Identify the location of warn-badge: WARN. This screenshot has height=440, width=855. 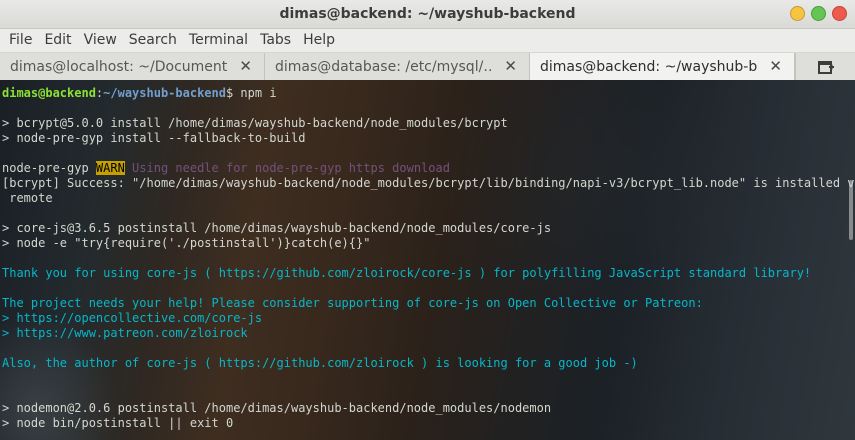
(110, 168).